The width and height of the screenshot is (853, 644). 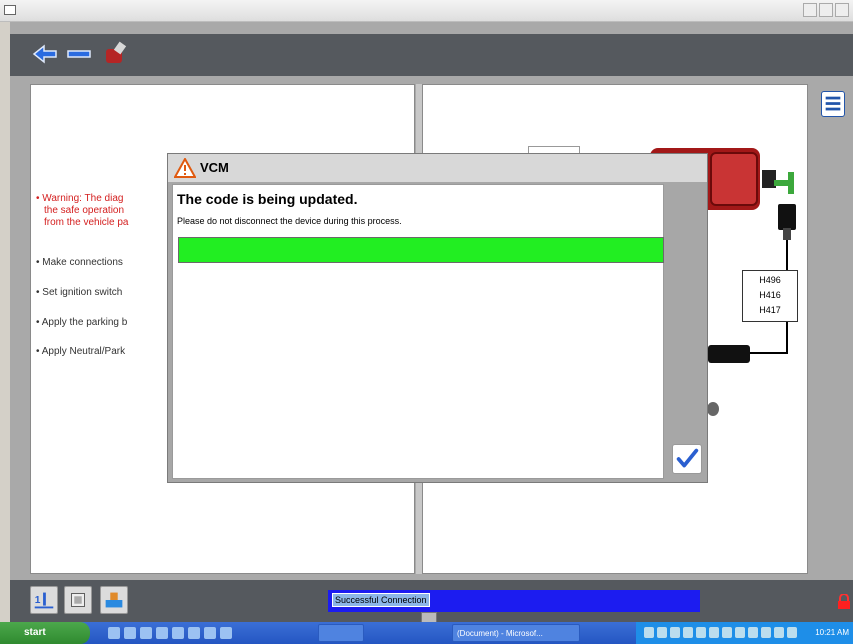 I want to click on update-progress-bar, so click(x=421, y=250).